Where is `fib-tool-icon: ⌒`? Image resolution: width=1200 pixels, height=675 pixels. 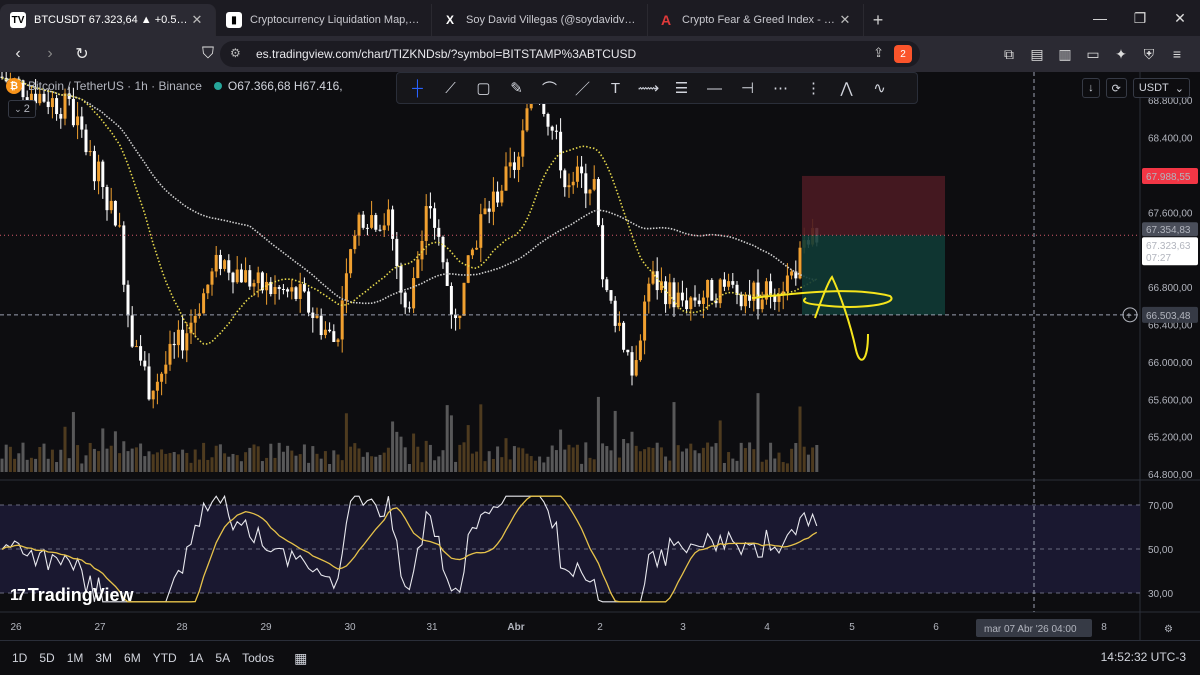
fib-tool-icon: ⌒ is located at coordinates (549, 88).